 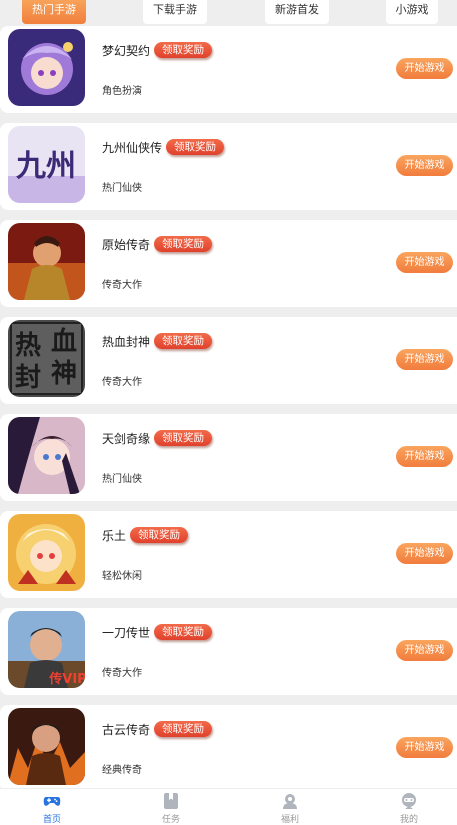 What do you see at coordinates (122, 770) in the screenshot?
I see `game-category: 经典传奇` at bounding box center [122, 770].